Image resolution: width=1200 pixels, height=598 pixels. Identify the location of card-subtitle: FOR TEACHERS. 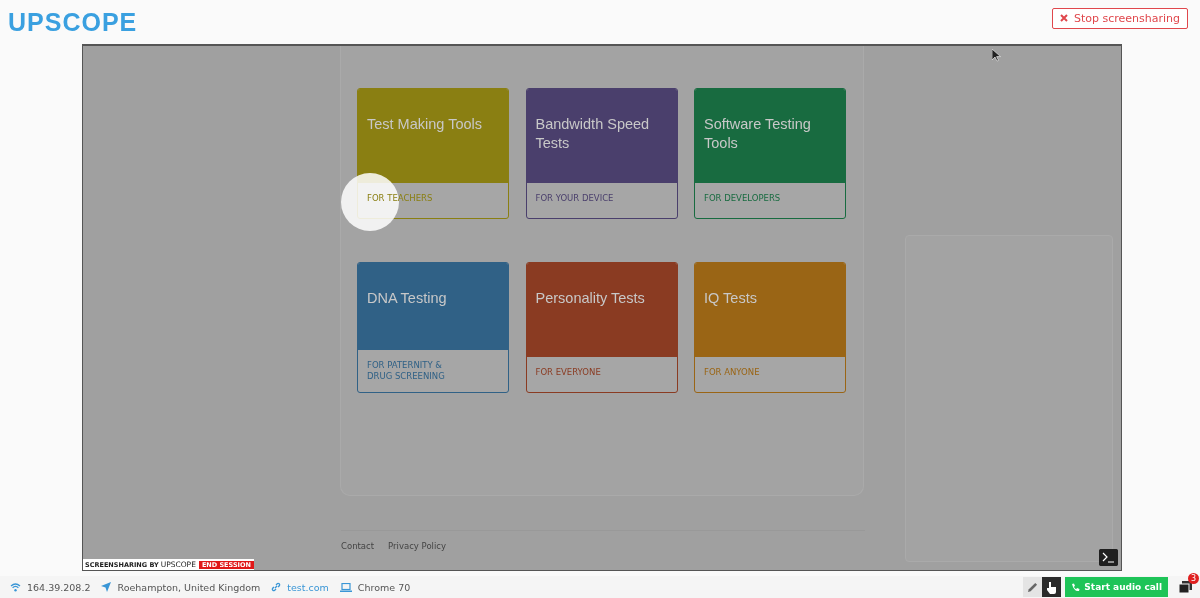
(400, 198).